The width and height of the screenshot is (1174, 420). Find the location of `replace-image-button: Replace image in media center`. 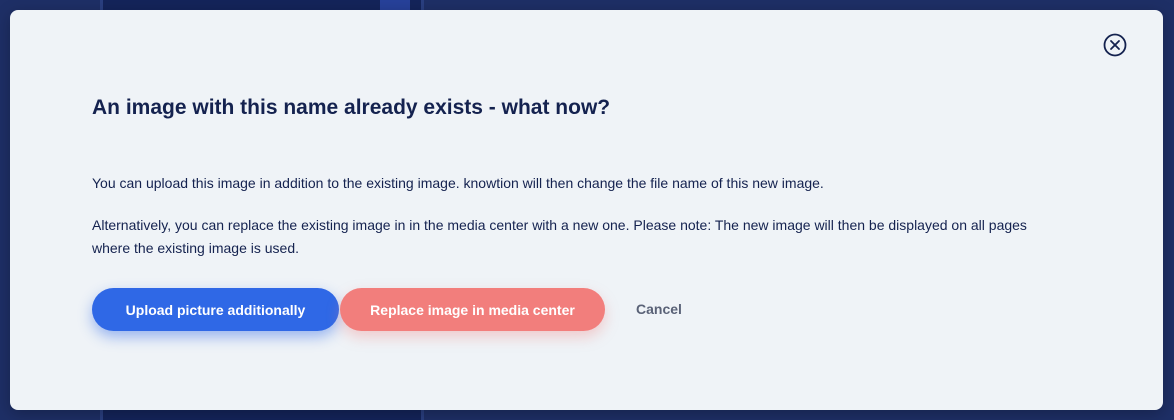

replace-image-button: Replace image in media center is located at coordinates (472, 309).